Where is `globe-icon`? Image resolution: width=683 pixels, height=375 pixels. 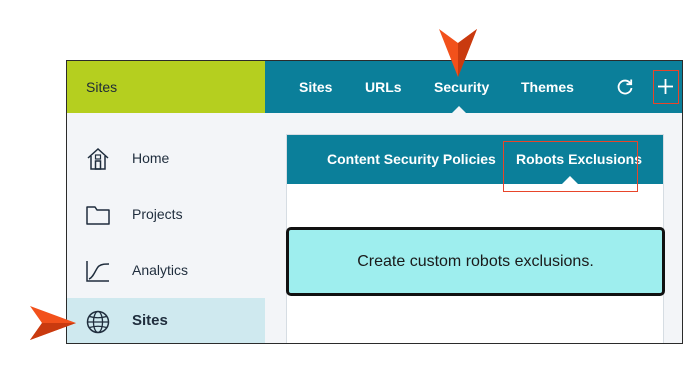 globe-icon is located at coordinates (98, 322).